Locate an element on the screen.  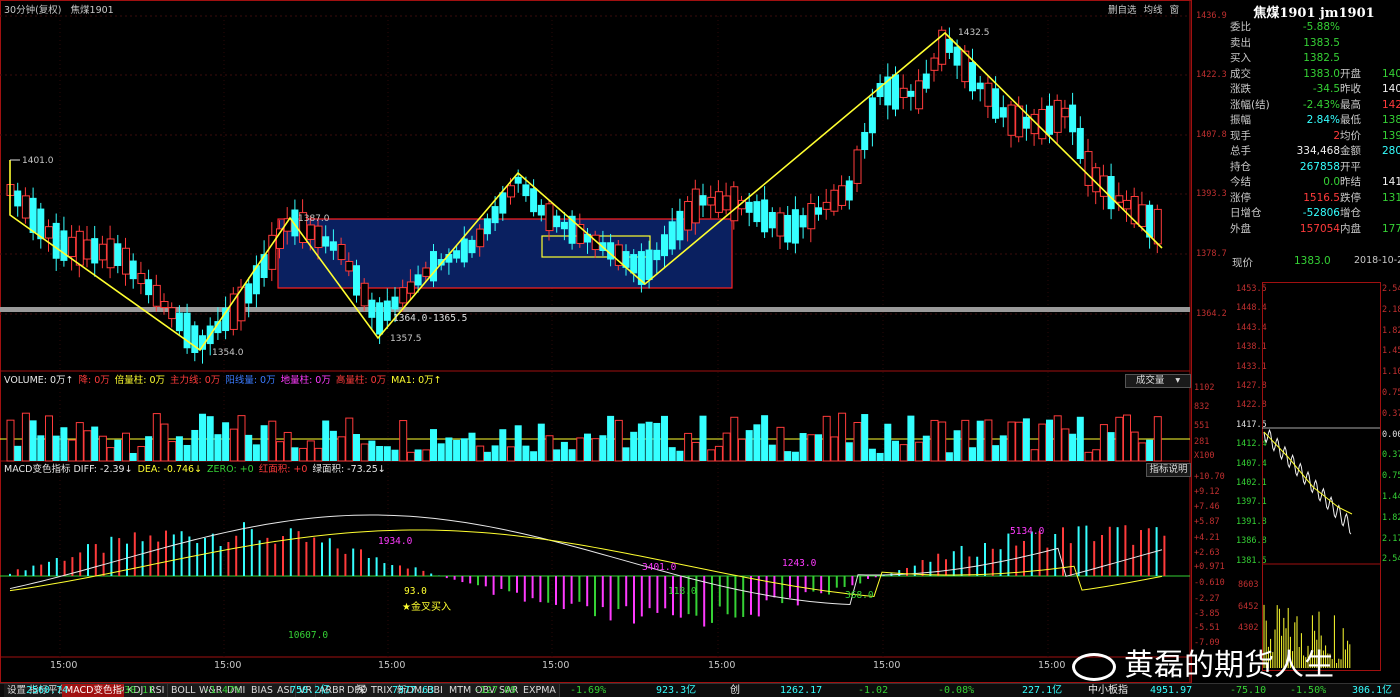
quote-label: 增仓 is located at coordinates (1350, 213).